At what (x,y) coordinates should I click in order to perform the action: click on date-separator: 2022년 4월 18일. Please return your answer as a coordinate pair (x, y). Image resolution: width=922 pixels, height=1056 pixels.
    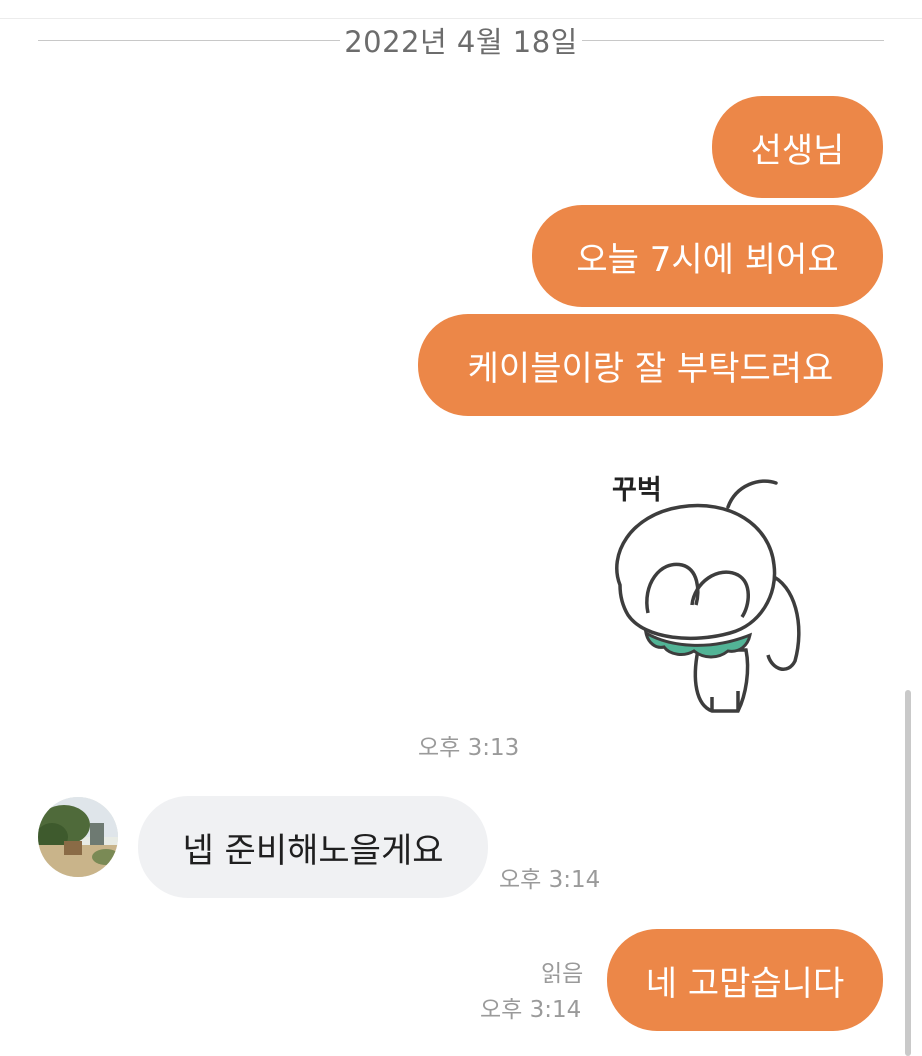
    Looking at the image, I should click on (461, 40).